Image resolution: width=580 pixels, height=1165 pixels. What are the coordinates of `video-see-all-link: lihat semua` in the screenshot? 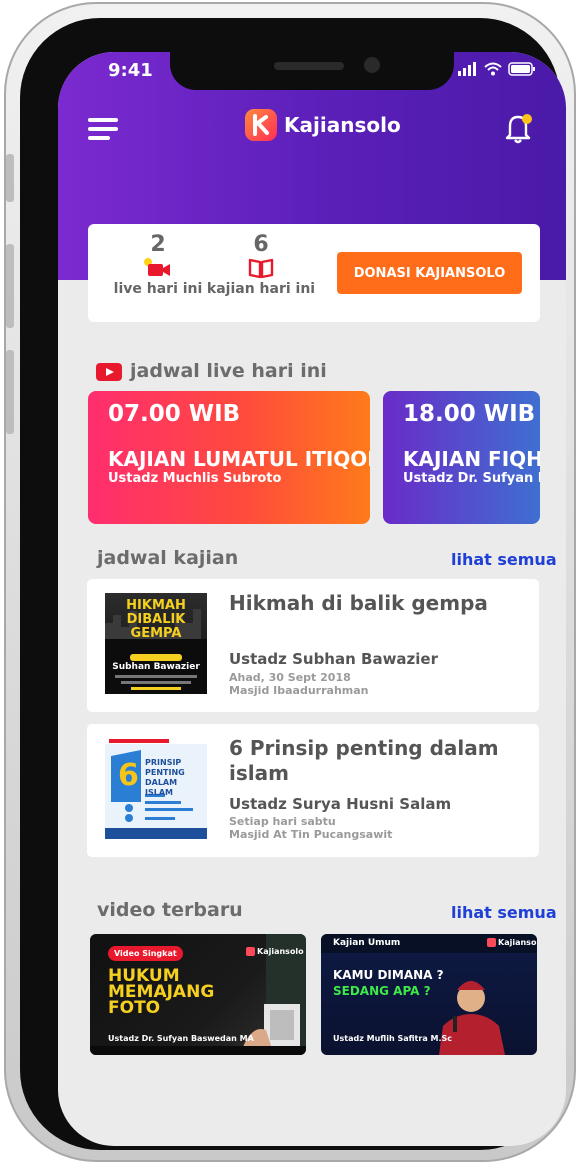 It's located at (504, 912).